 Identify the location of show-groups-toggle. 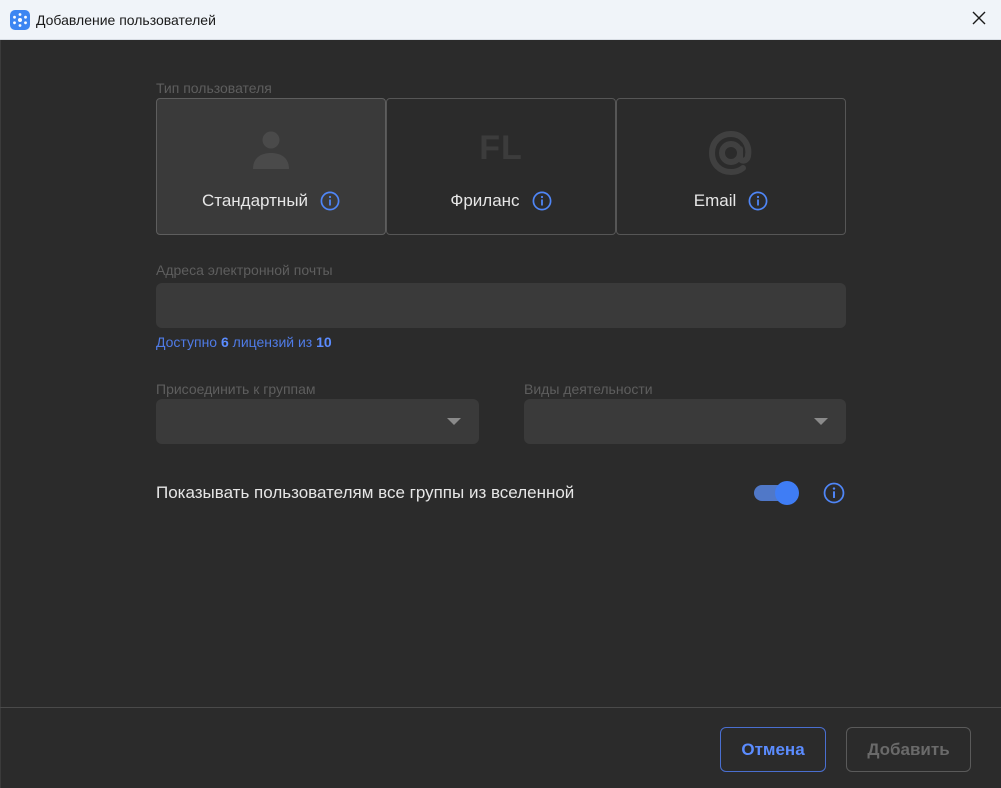
(777, 493).